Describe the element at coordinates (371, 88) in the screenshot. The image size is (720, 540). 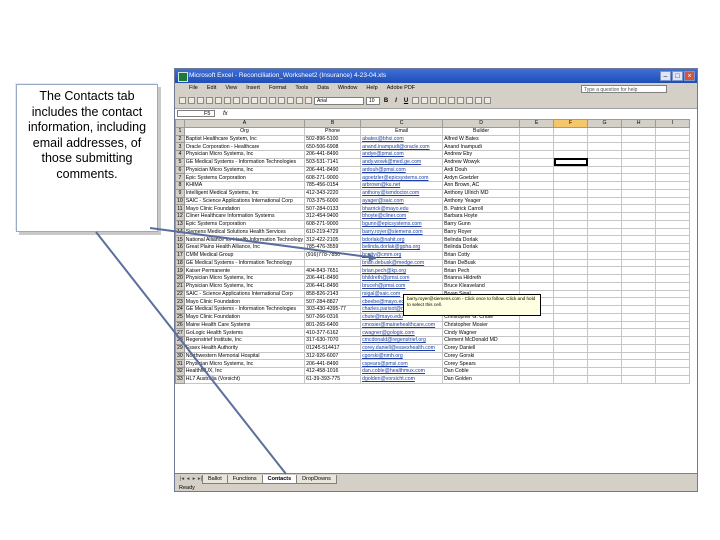
I see `menu-help: Help` at that location.